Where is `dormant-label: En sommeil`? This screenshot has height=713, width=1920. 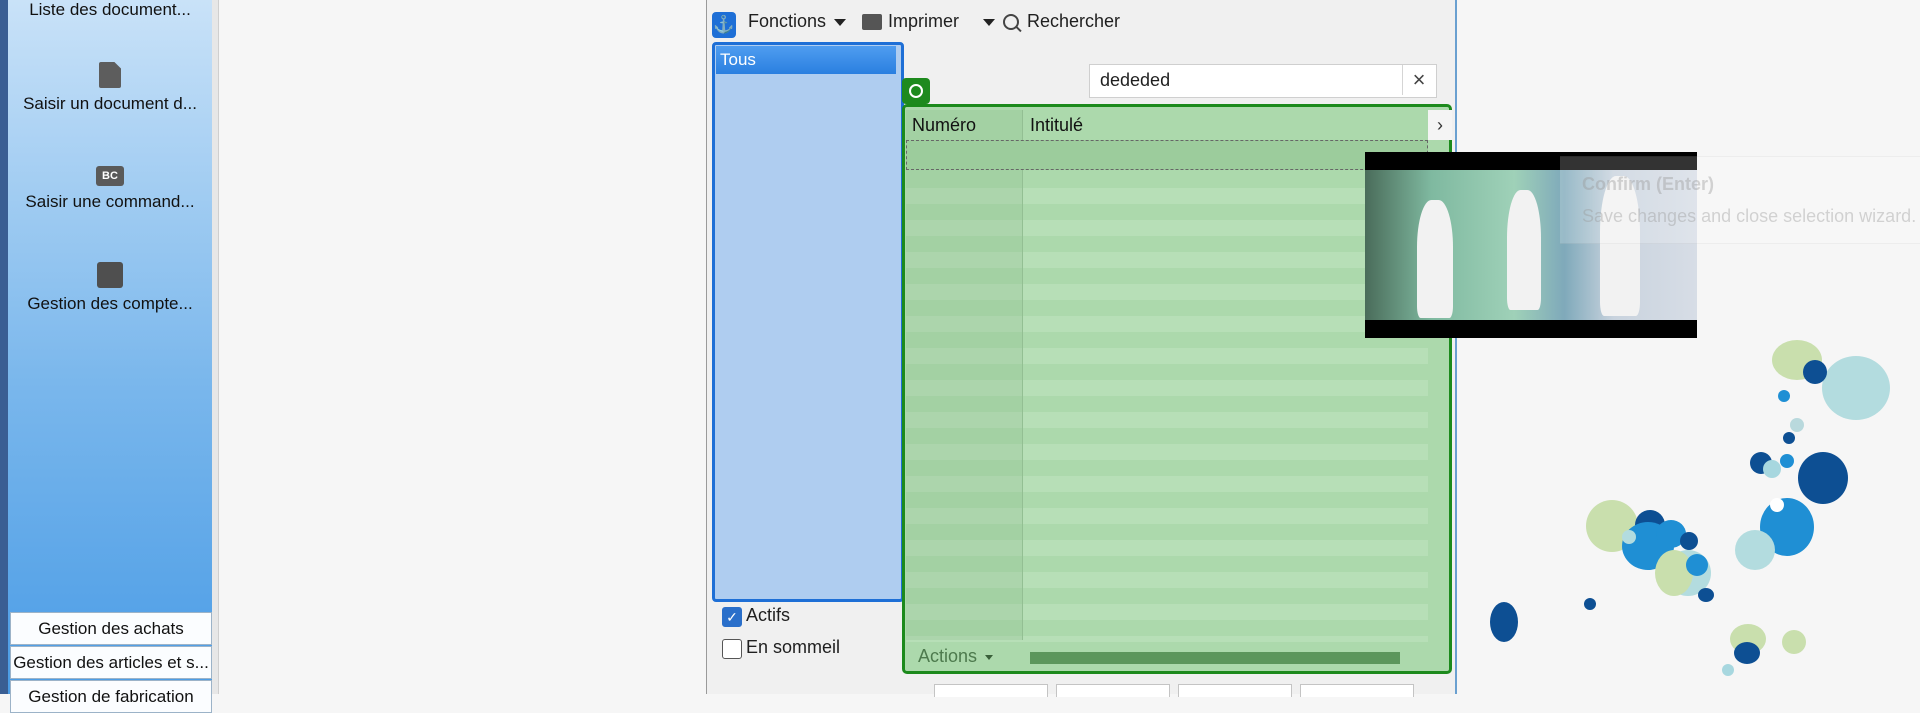 dormant-label: En sommeil is located at coordinates (793, 647).